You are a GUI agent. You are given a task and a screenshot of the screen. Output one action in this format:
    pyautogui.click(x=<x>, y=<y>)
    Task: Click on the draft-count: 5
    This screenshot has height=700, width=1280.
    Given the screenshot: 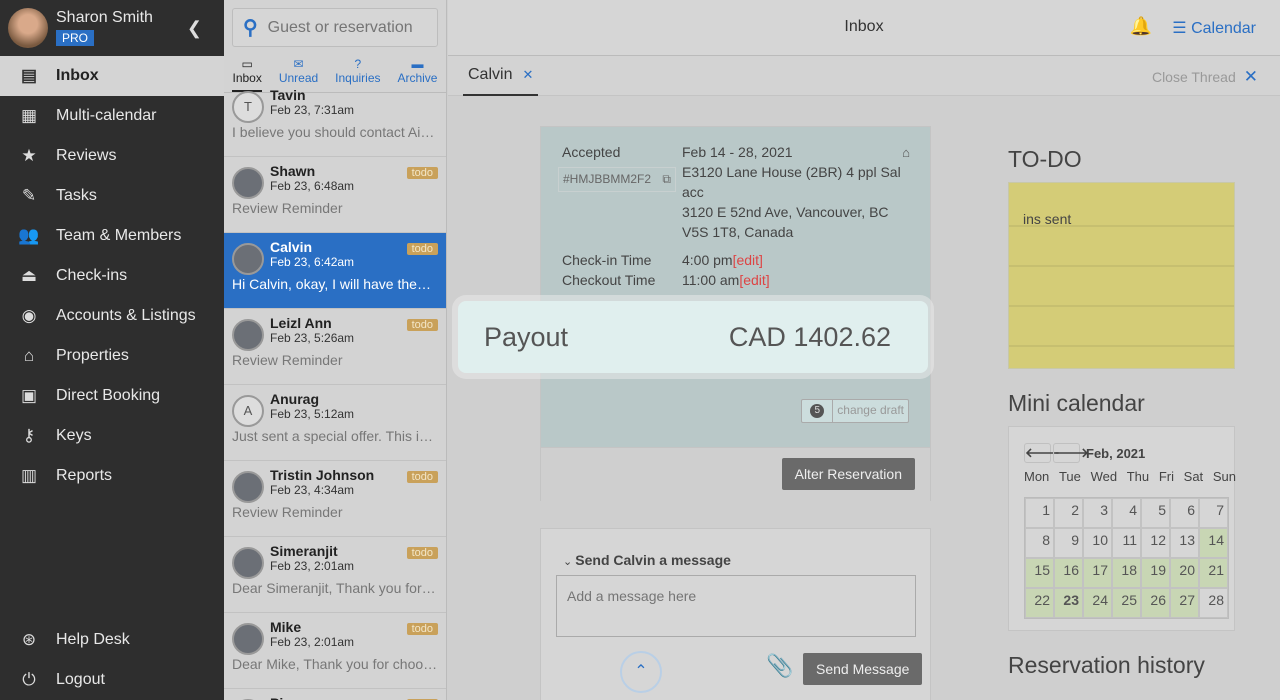 What is the action you would take?
    pyautogui.click(x=817, y=411)
    